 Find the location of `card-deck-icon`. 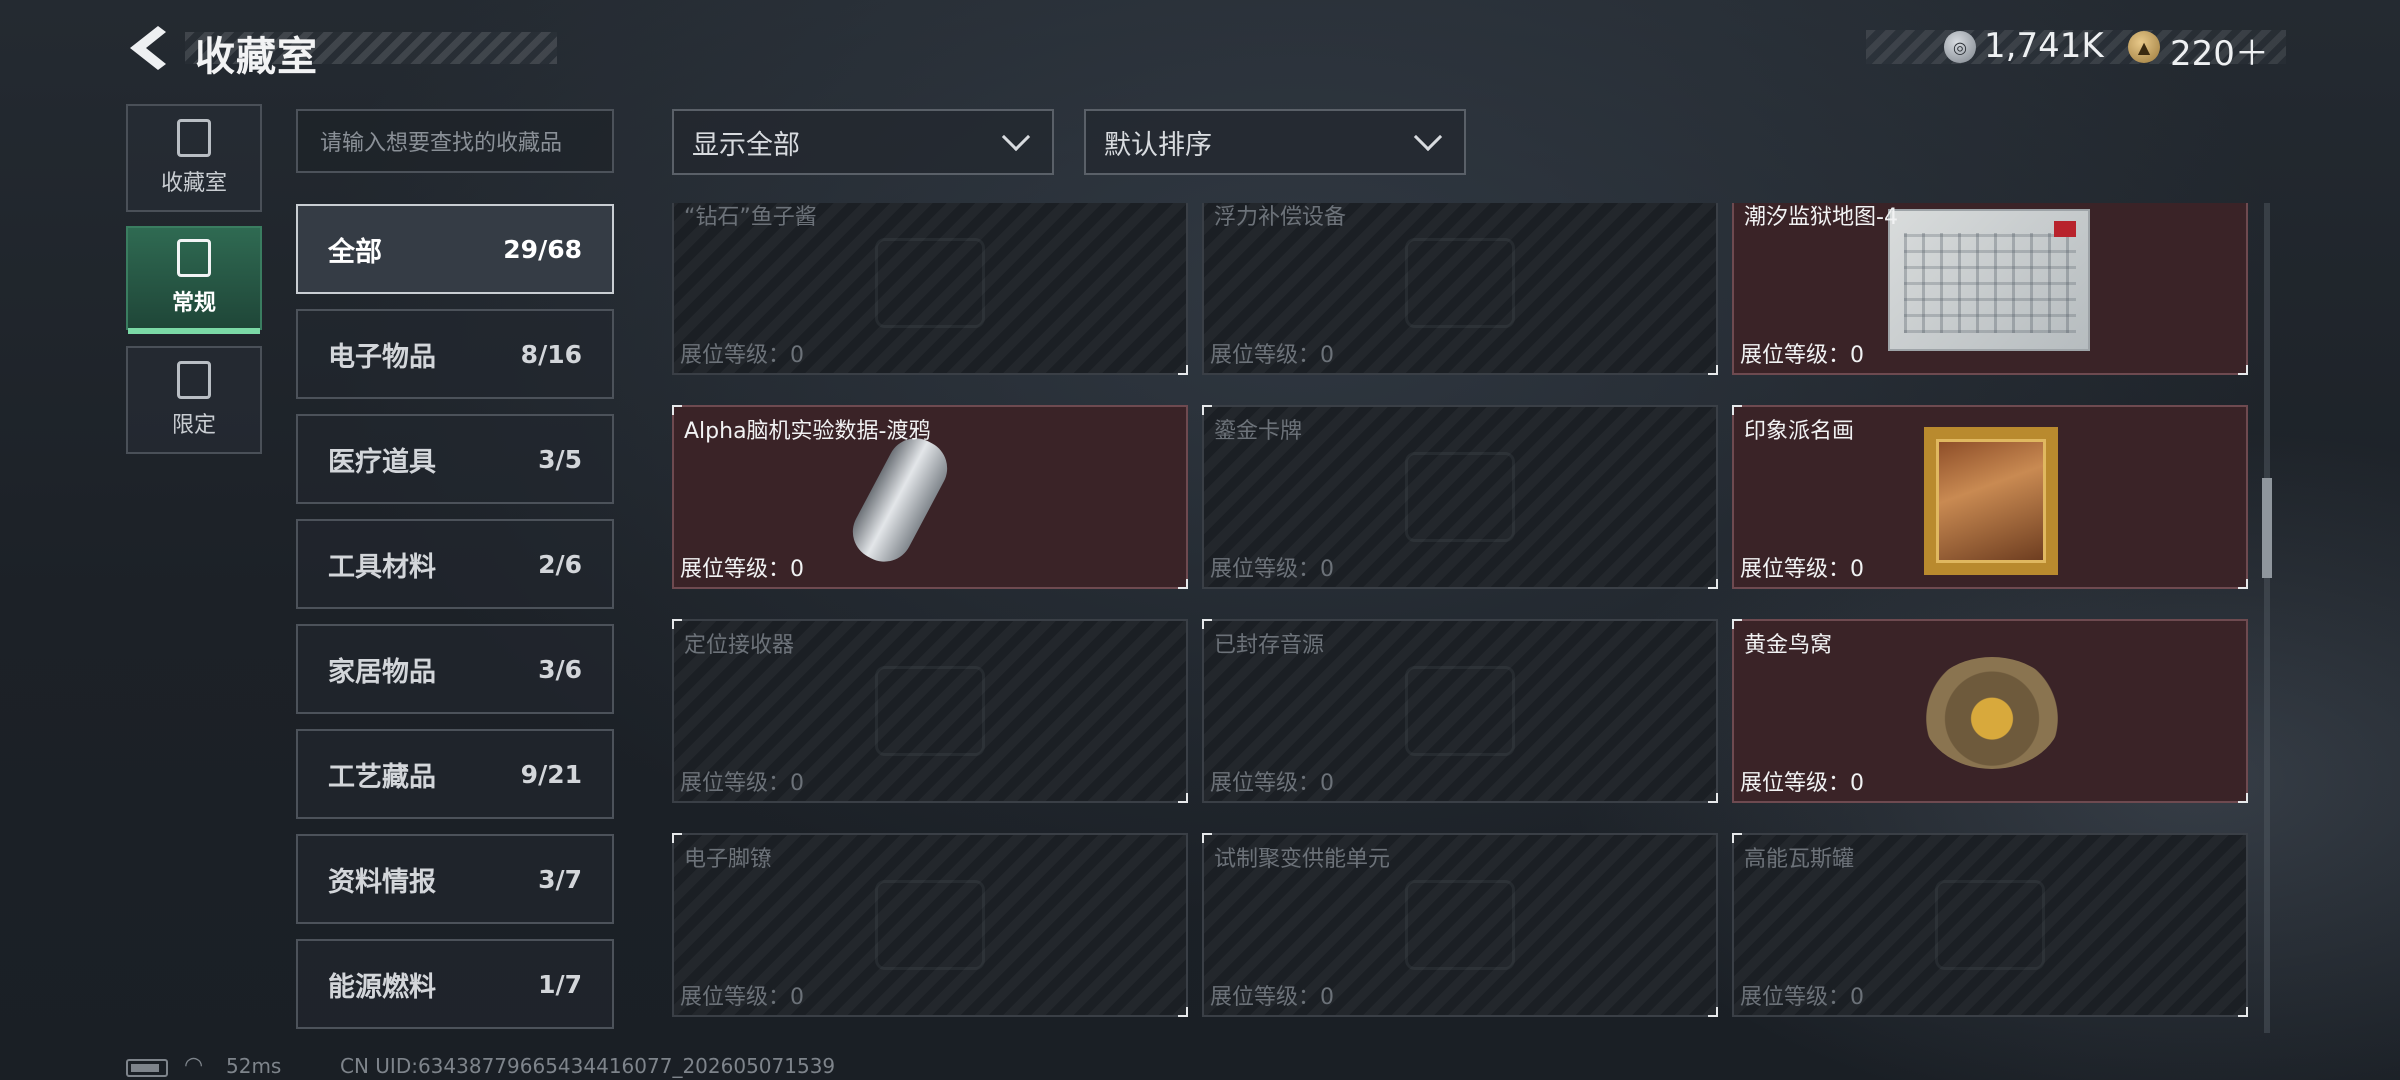

card-deck-icon is located at coordinates (1460, 497).